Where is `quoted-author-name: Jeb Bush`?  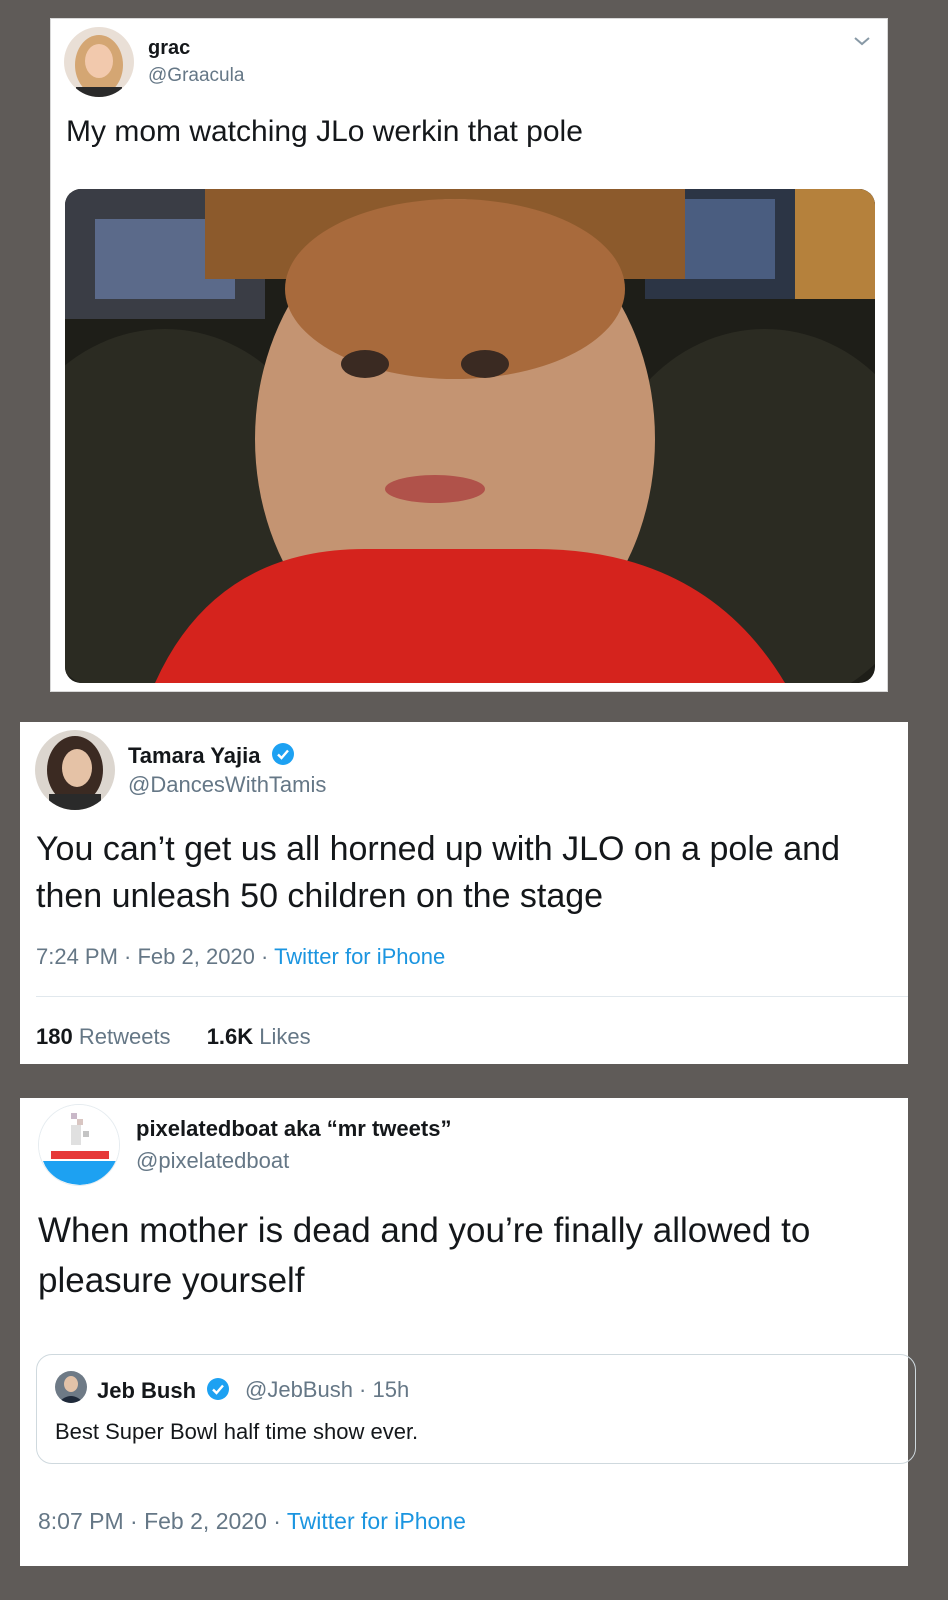
quoted-author-name: Jeb Bush is located at coordinates (163, 1392).